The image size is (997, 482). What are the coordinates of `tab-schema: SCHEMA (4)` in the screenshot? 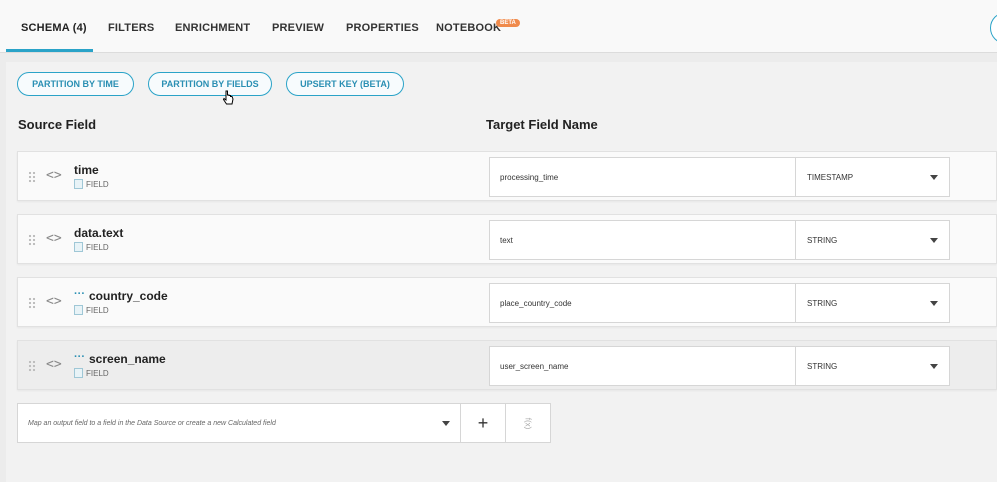 It's located at (54, 28).